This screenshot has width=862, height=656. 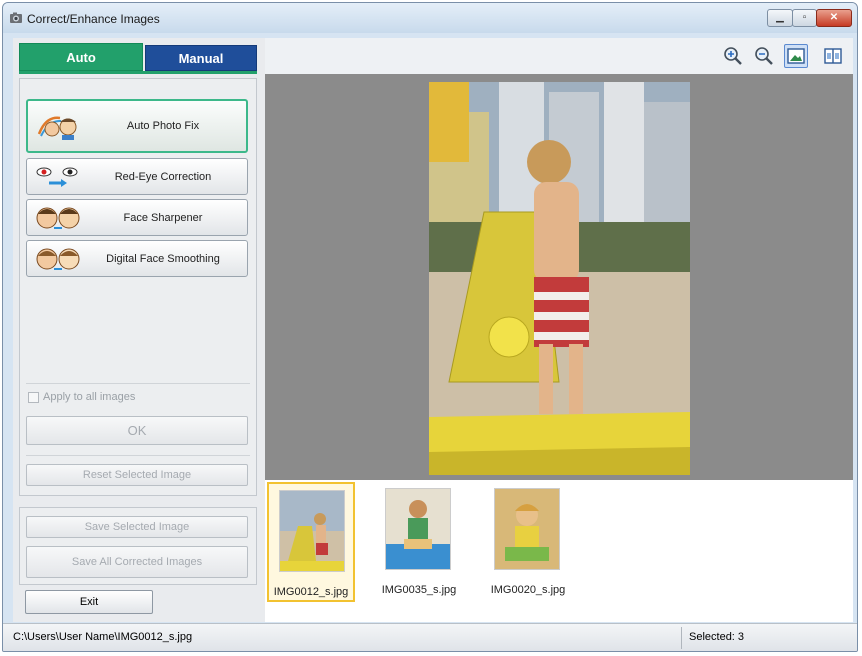 I want to click on zoom-in-icon, so click(x=733, y=56).